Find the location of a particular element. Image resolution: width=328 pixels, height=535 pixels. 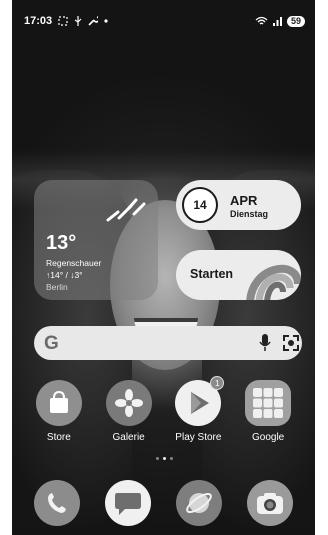

calendar-month: APR is located at coordinates (244, 200).